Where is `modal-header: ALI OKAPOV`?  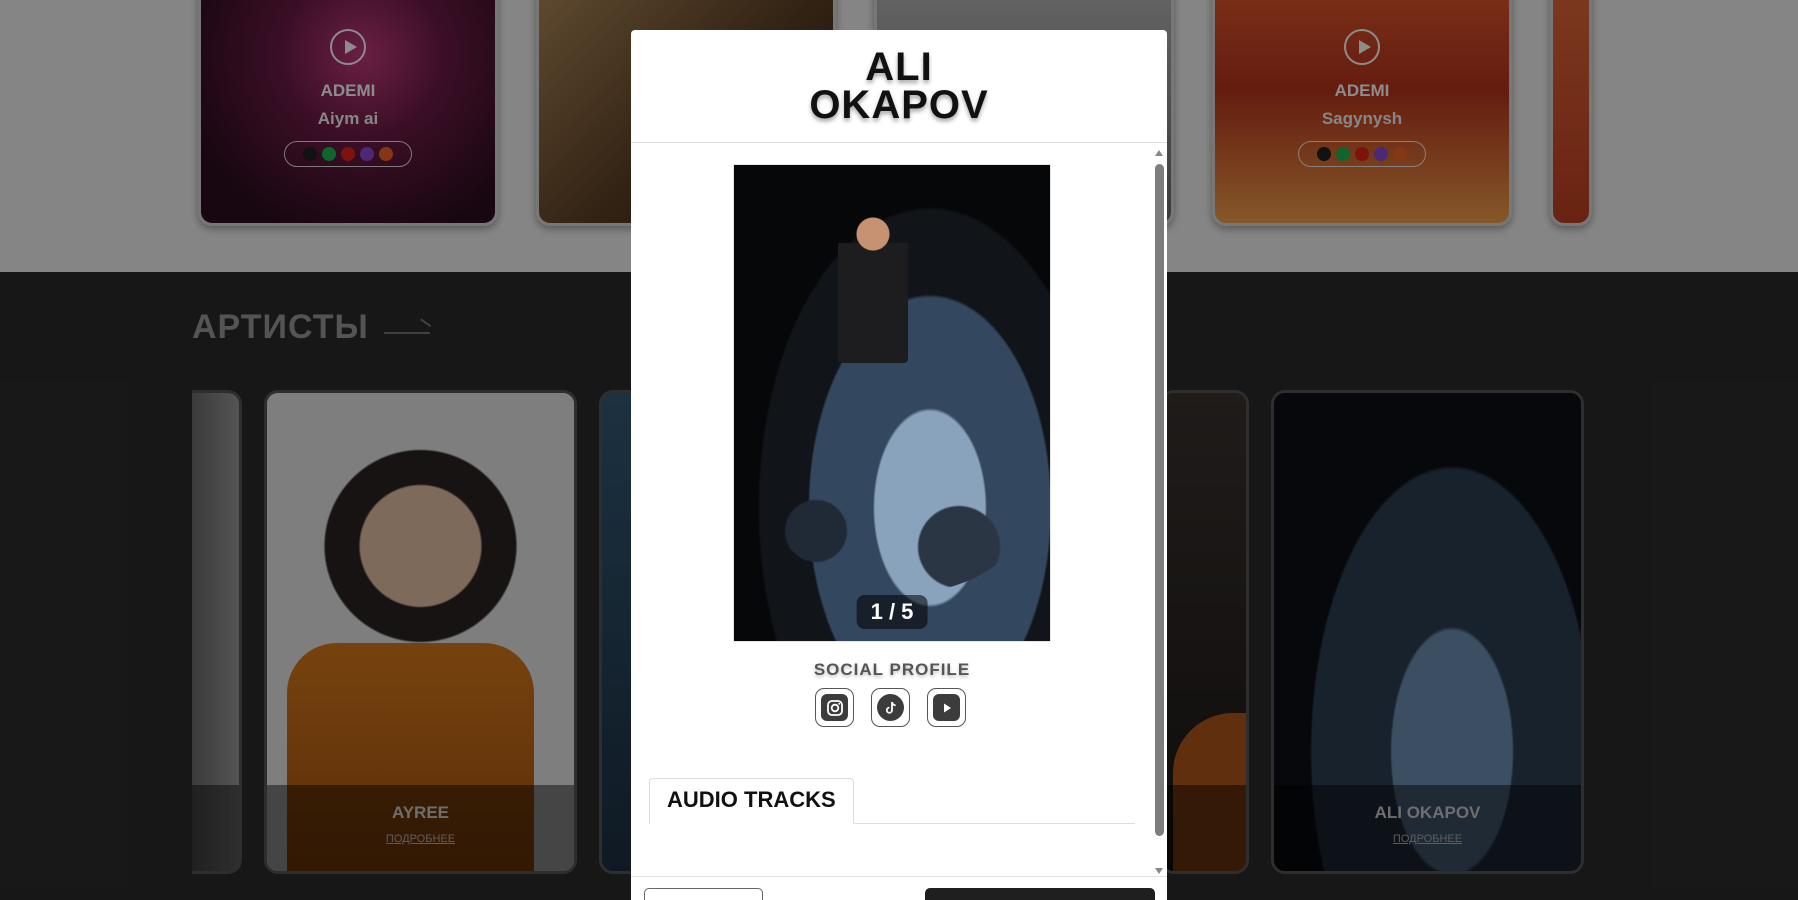
modal-header: ALI OKAPOV is located at coordinates (899, 86).